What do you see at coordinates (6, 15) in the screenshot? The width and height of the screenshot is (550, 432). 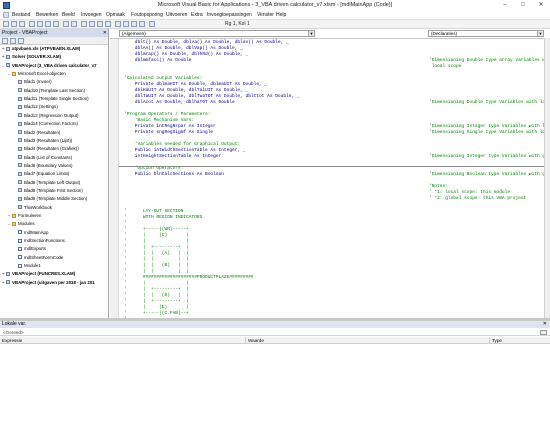 I see `excel-icon` at bounding box center [6, 15].